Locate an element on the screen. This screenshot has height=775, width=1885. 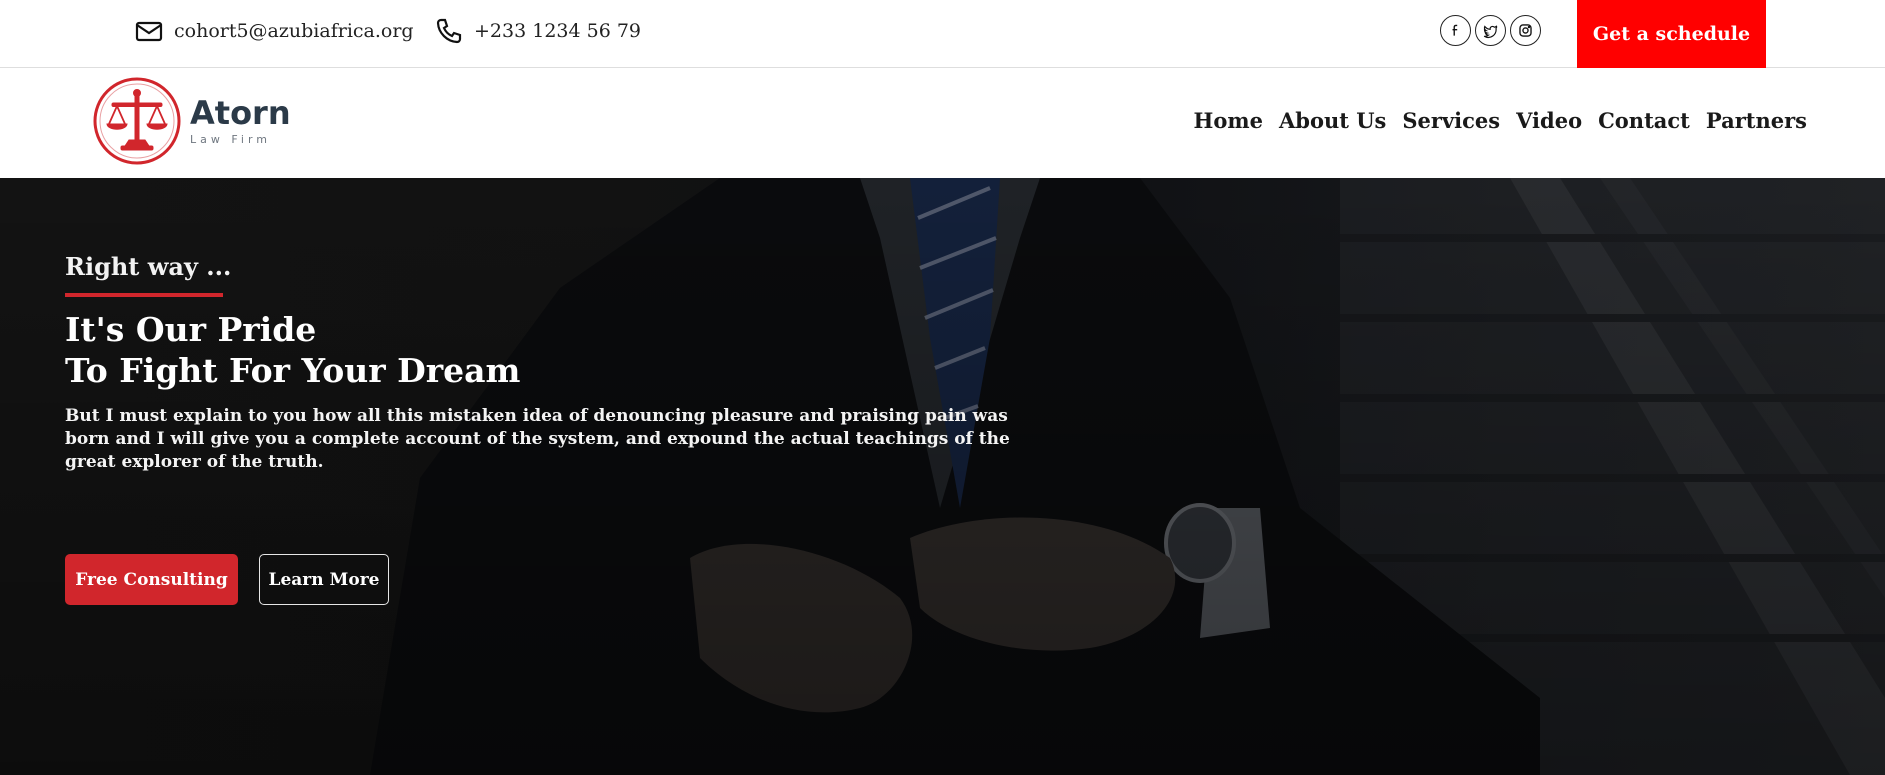
facebook-link is located at coordinates (1455, 30).